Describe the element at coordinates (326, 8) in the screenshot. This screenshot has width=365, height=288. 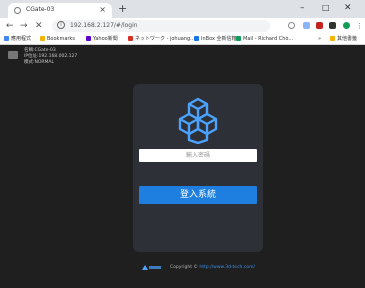
I see `maximize-button: □` at that location.